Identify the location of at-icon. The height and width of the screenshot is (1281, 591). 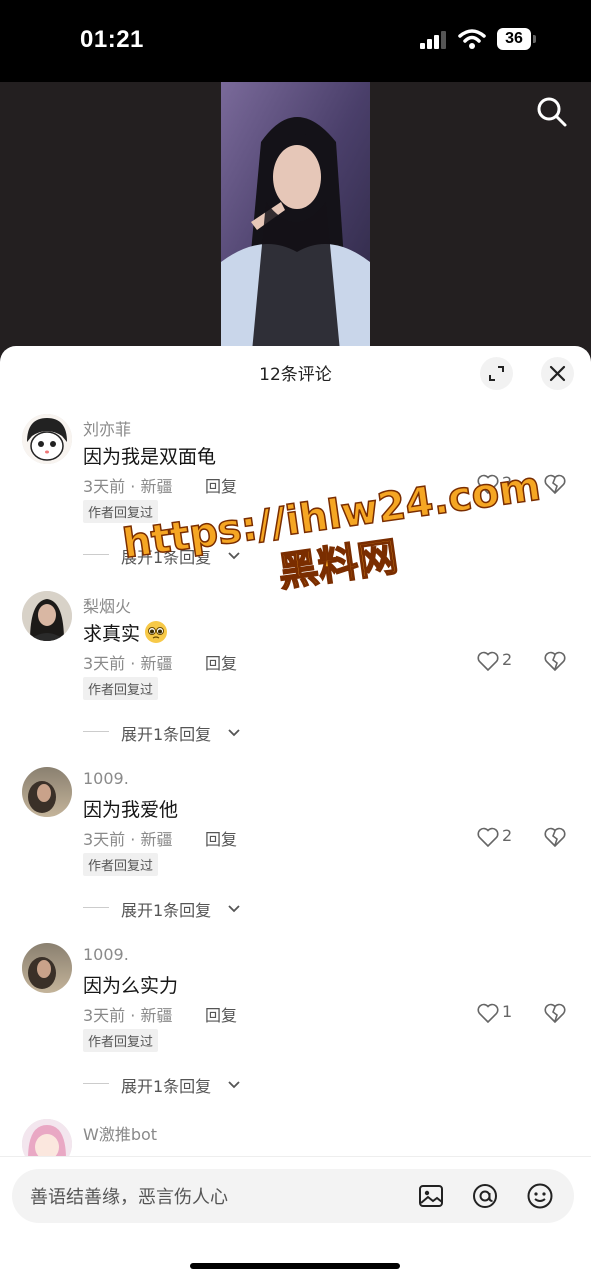
(485, 1196).